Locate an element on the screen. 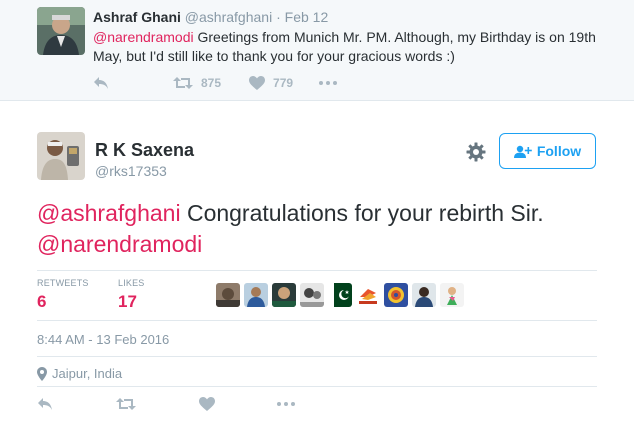 This screenshot has height=436, width=634. retweet-button is located at coordinates (126, 404).